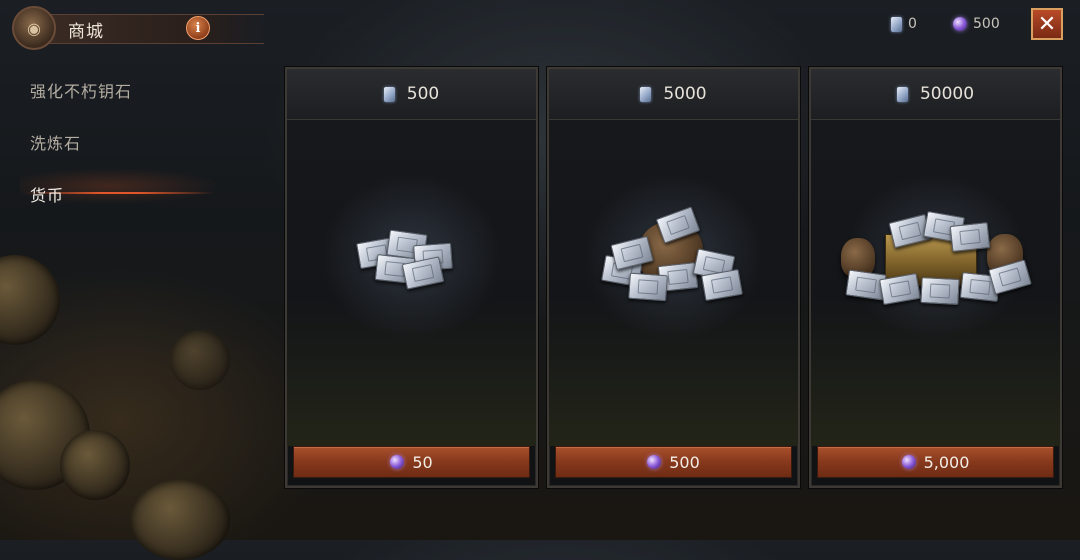  I want to click on card-amount-header: 50000, so click(935, 94).